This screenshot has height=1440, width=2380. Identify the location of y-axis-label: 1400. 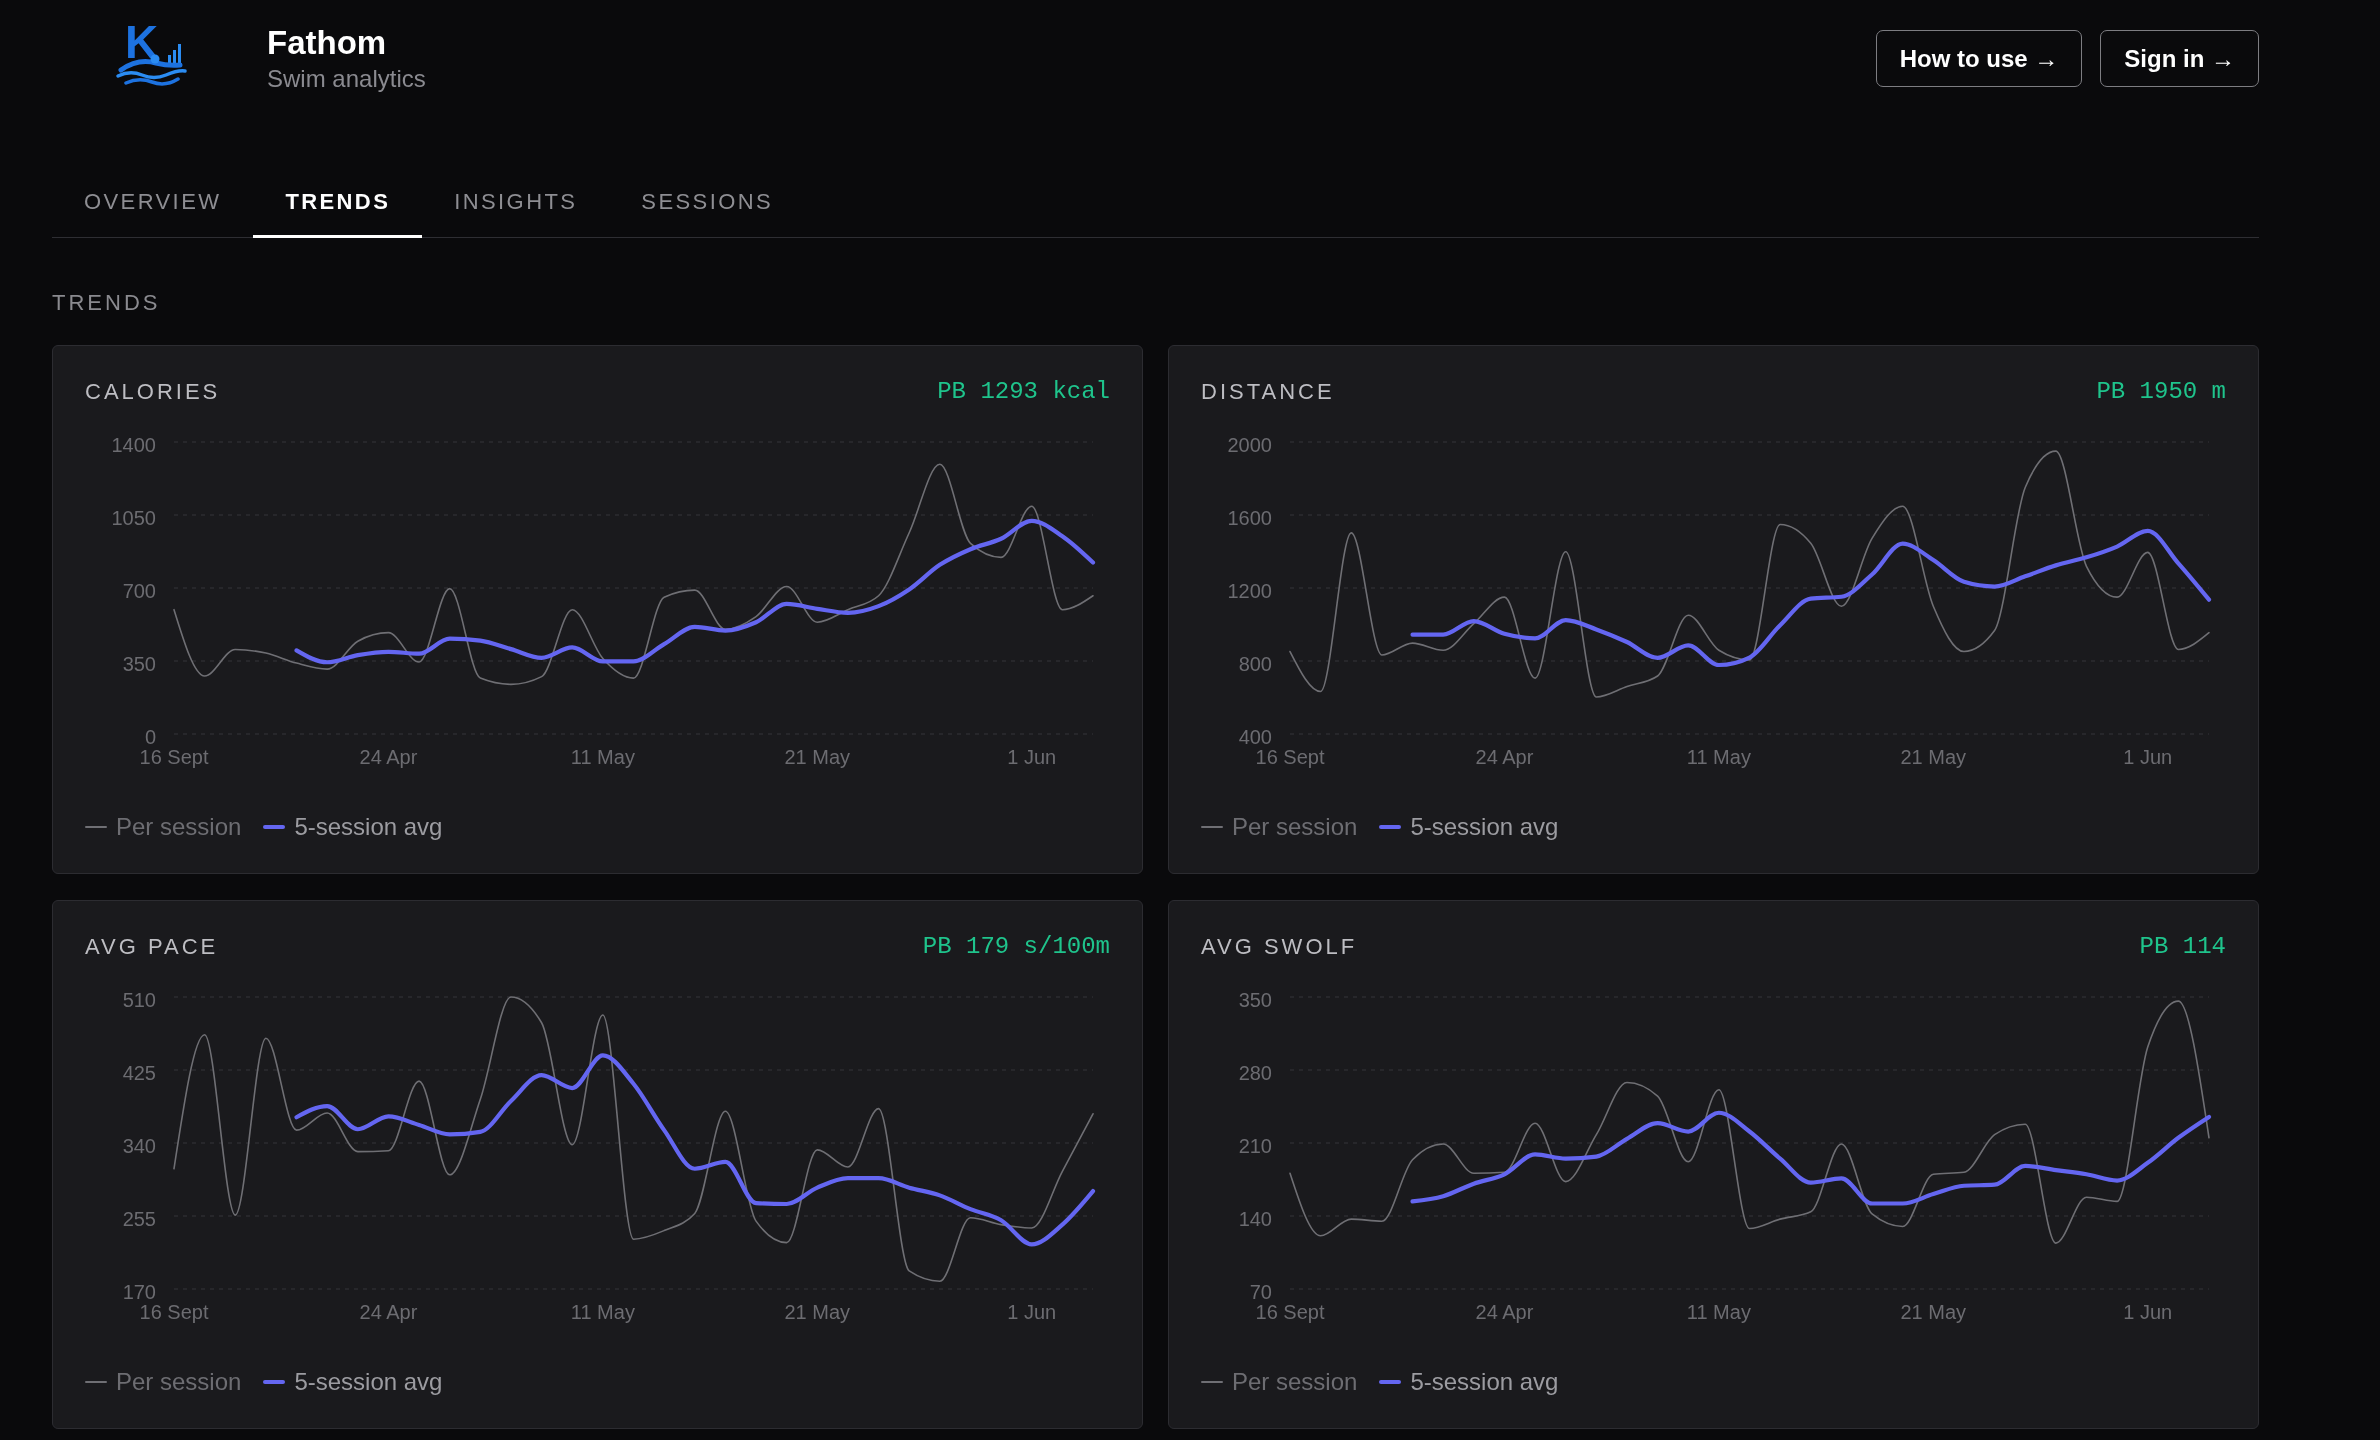
(133, 444).